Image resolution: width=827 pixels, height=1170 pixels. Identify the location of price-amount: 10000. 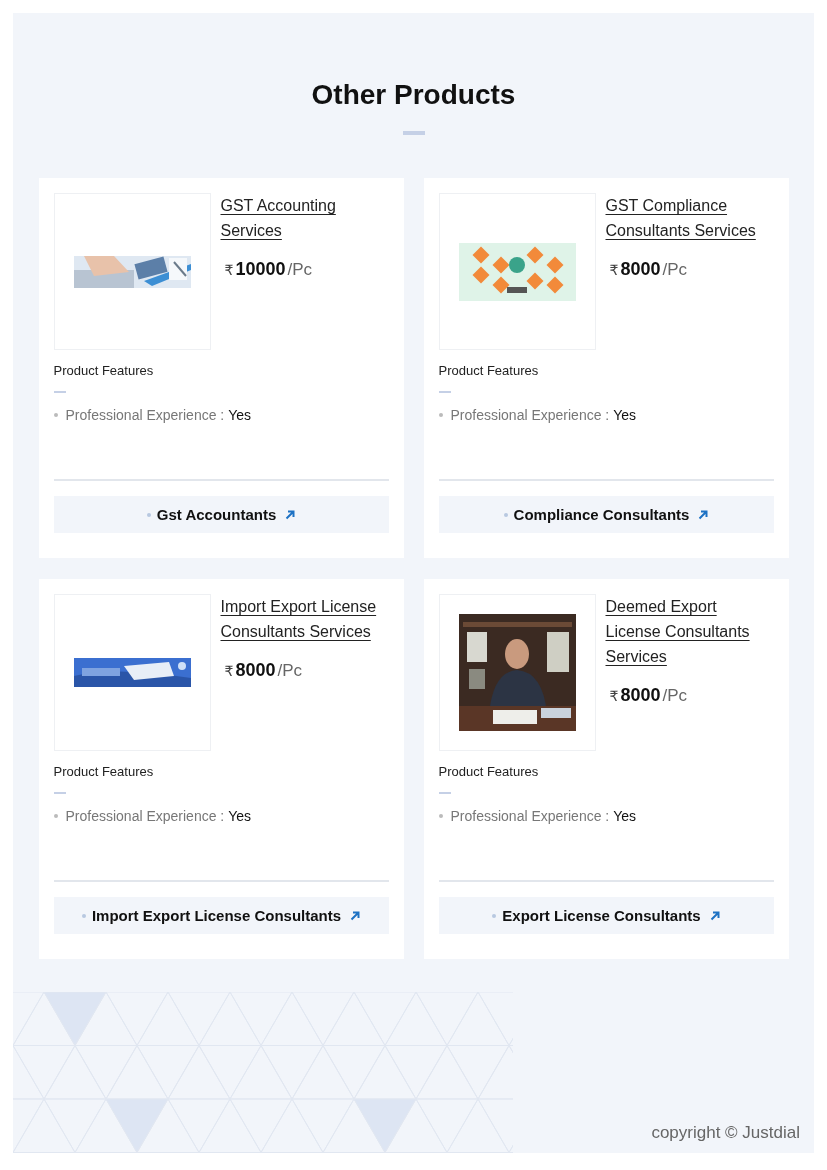
(260, 269).